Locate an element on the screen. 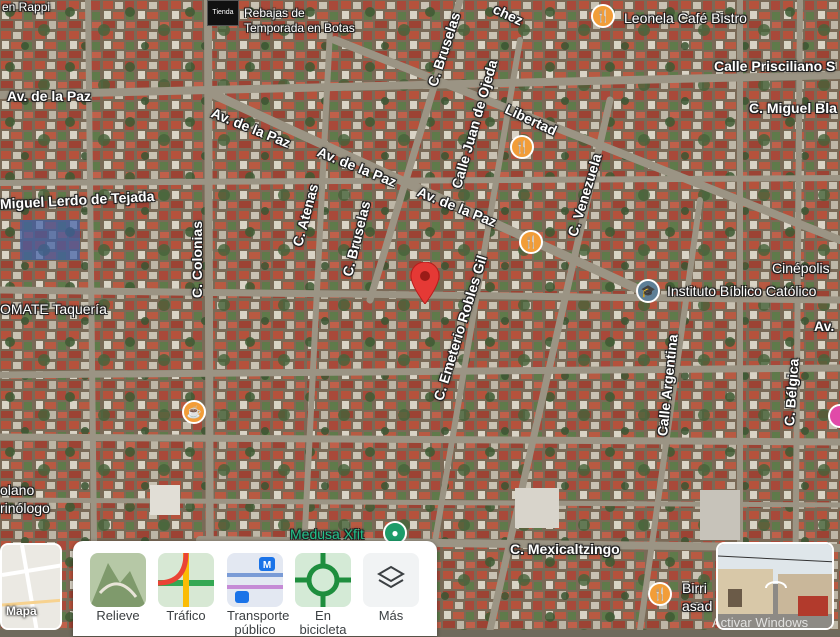  layer-bicicleta: En bicicleta is located at coordinates (323, 595).